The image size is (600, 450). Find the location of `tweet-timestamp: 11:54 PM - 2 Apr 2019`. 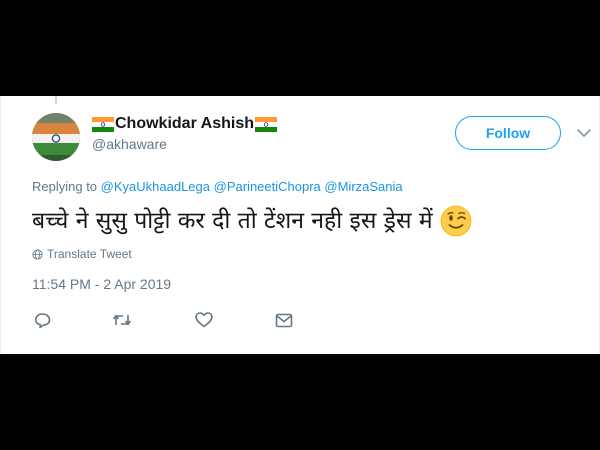

tweet-timestamp: 11:54 PM - 2 Apr 2019 is located at coordinates (101, 284).